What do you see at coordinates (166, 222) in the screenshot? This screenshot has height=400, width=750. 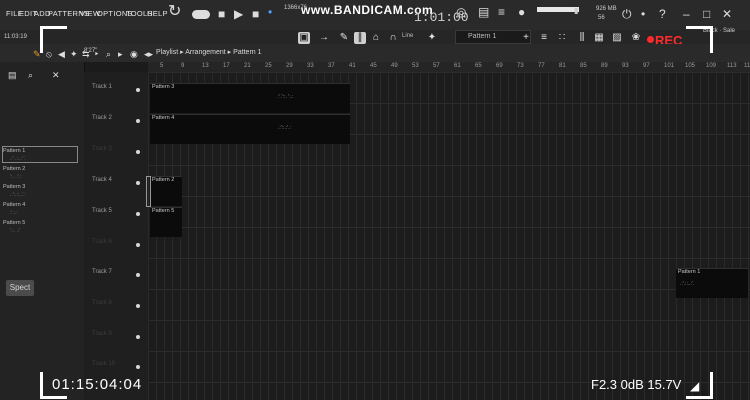 I see `pattern-clip: Pattern 5` at bounding box center [166, 222].